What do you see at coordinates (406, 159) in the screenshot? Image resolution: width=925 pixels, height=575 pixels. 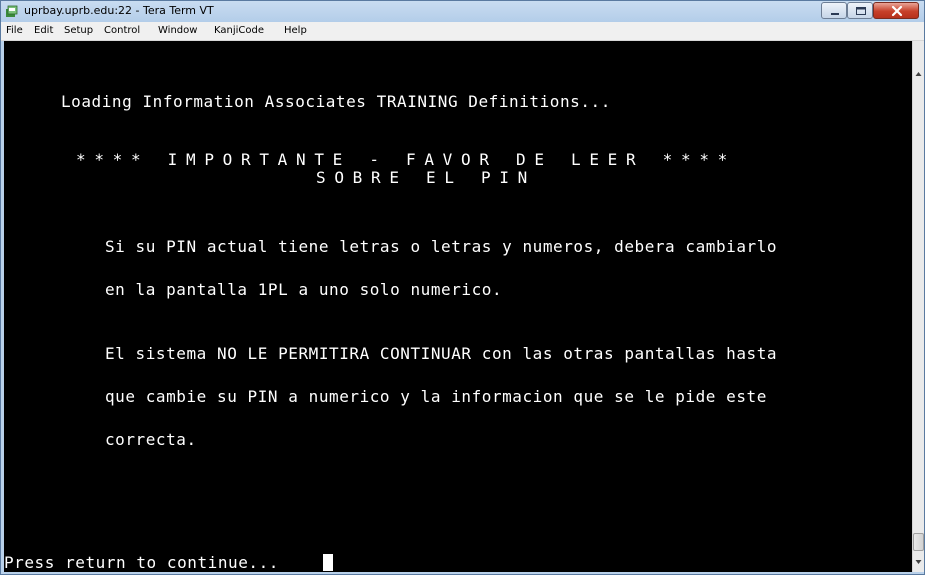 I see `terminal-important-heading: **** IMPORTANTE - FAVOR DE LEER ****` at bounding box center [406, 159].